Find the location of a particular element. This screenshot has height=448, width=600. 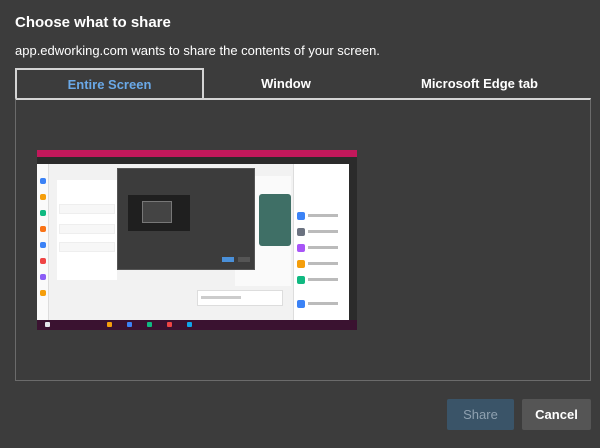

thumbnail-edge-sidebar is located at coordinates (353, 242).